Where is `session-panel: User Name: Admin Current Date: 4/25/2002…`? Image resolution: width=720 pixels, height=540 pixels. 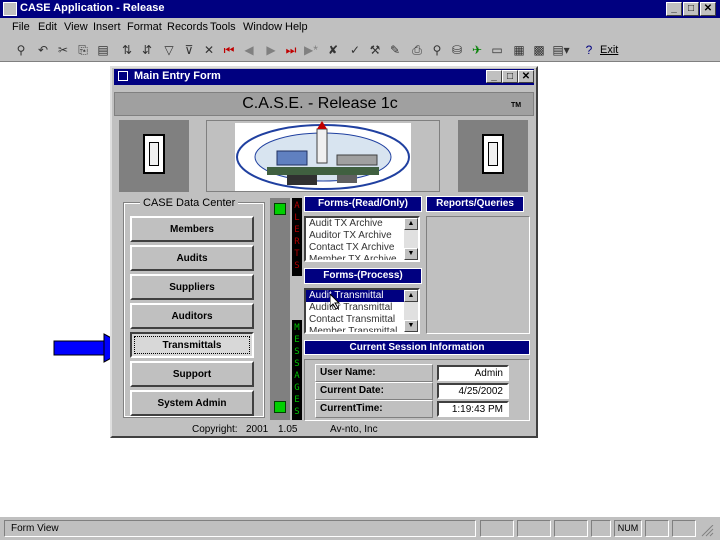
session-panel: User Name: Admin Current Date: 4/25/2002… is located at coordinates (417, 390).